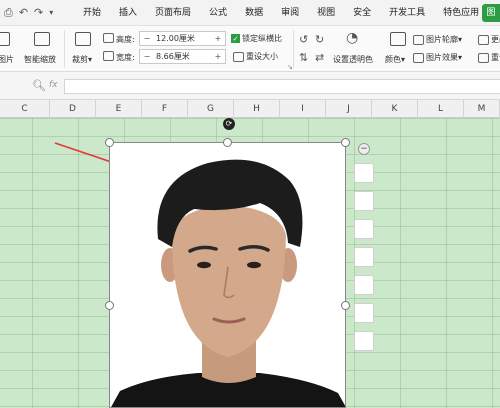 The height and width of the screenshot is (408, 500). I want to click on crop-picture-icon, so click(364, 201).